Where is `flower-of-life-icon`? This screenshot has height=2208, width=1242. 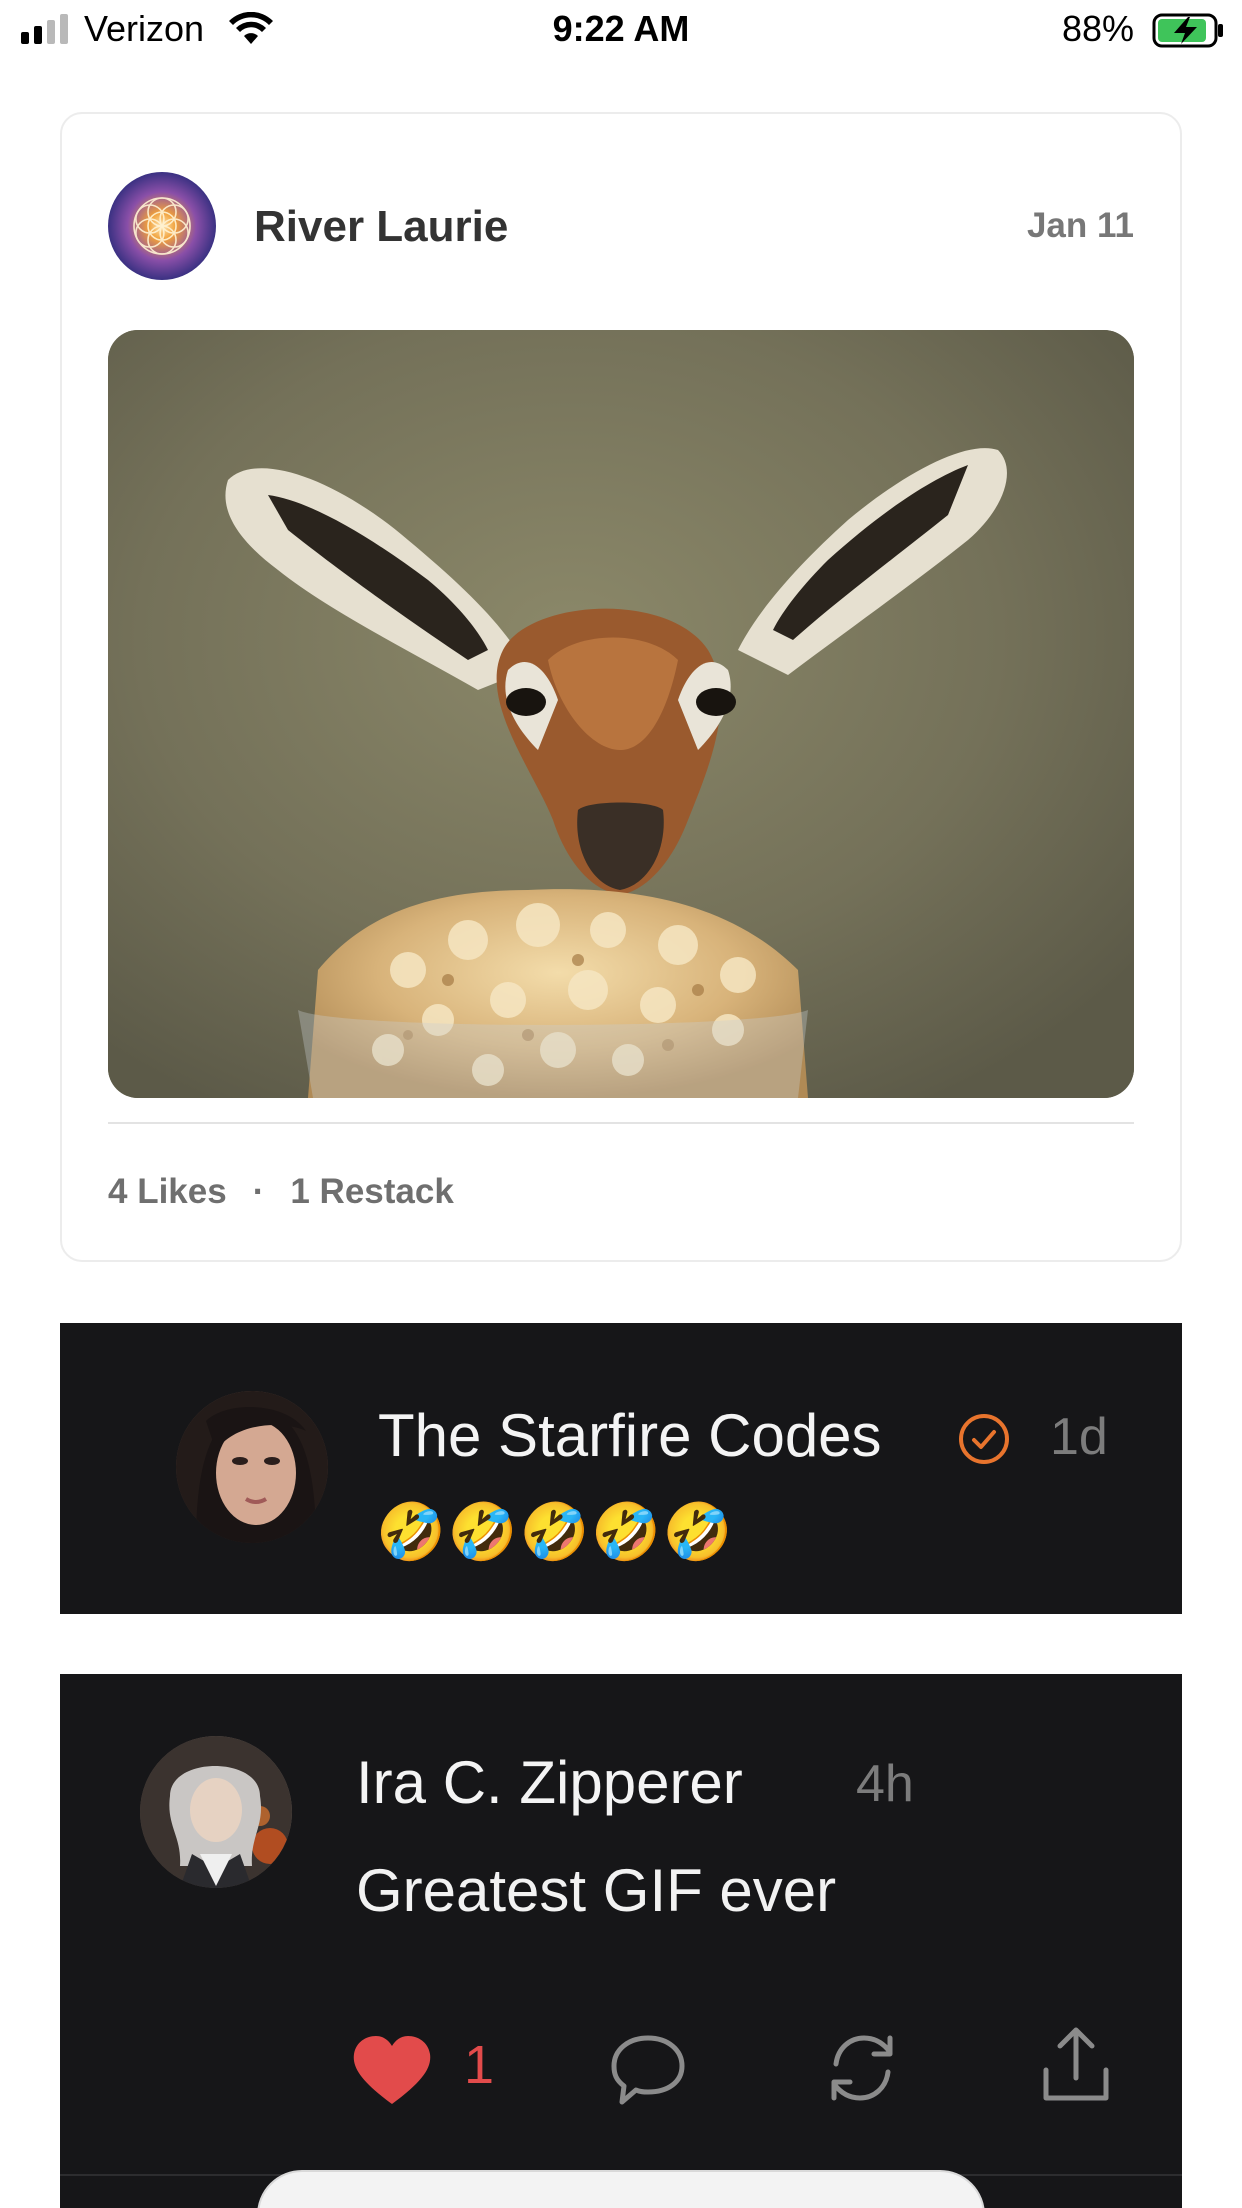 flower-of-life-icon is located at coordinates (162, 226).